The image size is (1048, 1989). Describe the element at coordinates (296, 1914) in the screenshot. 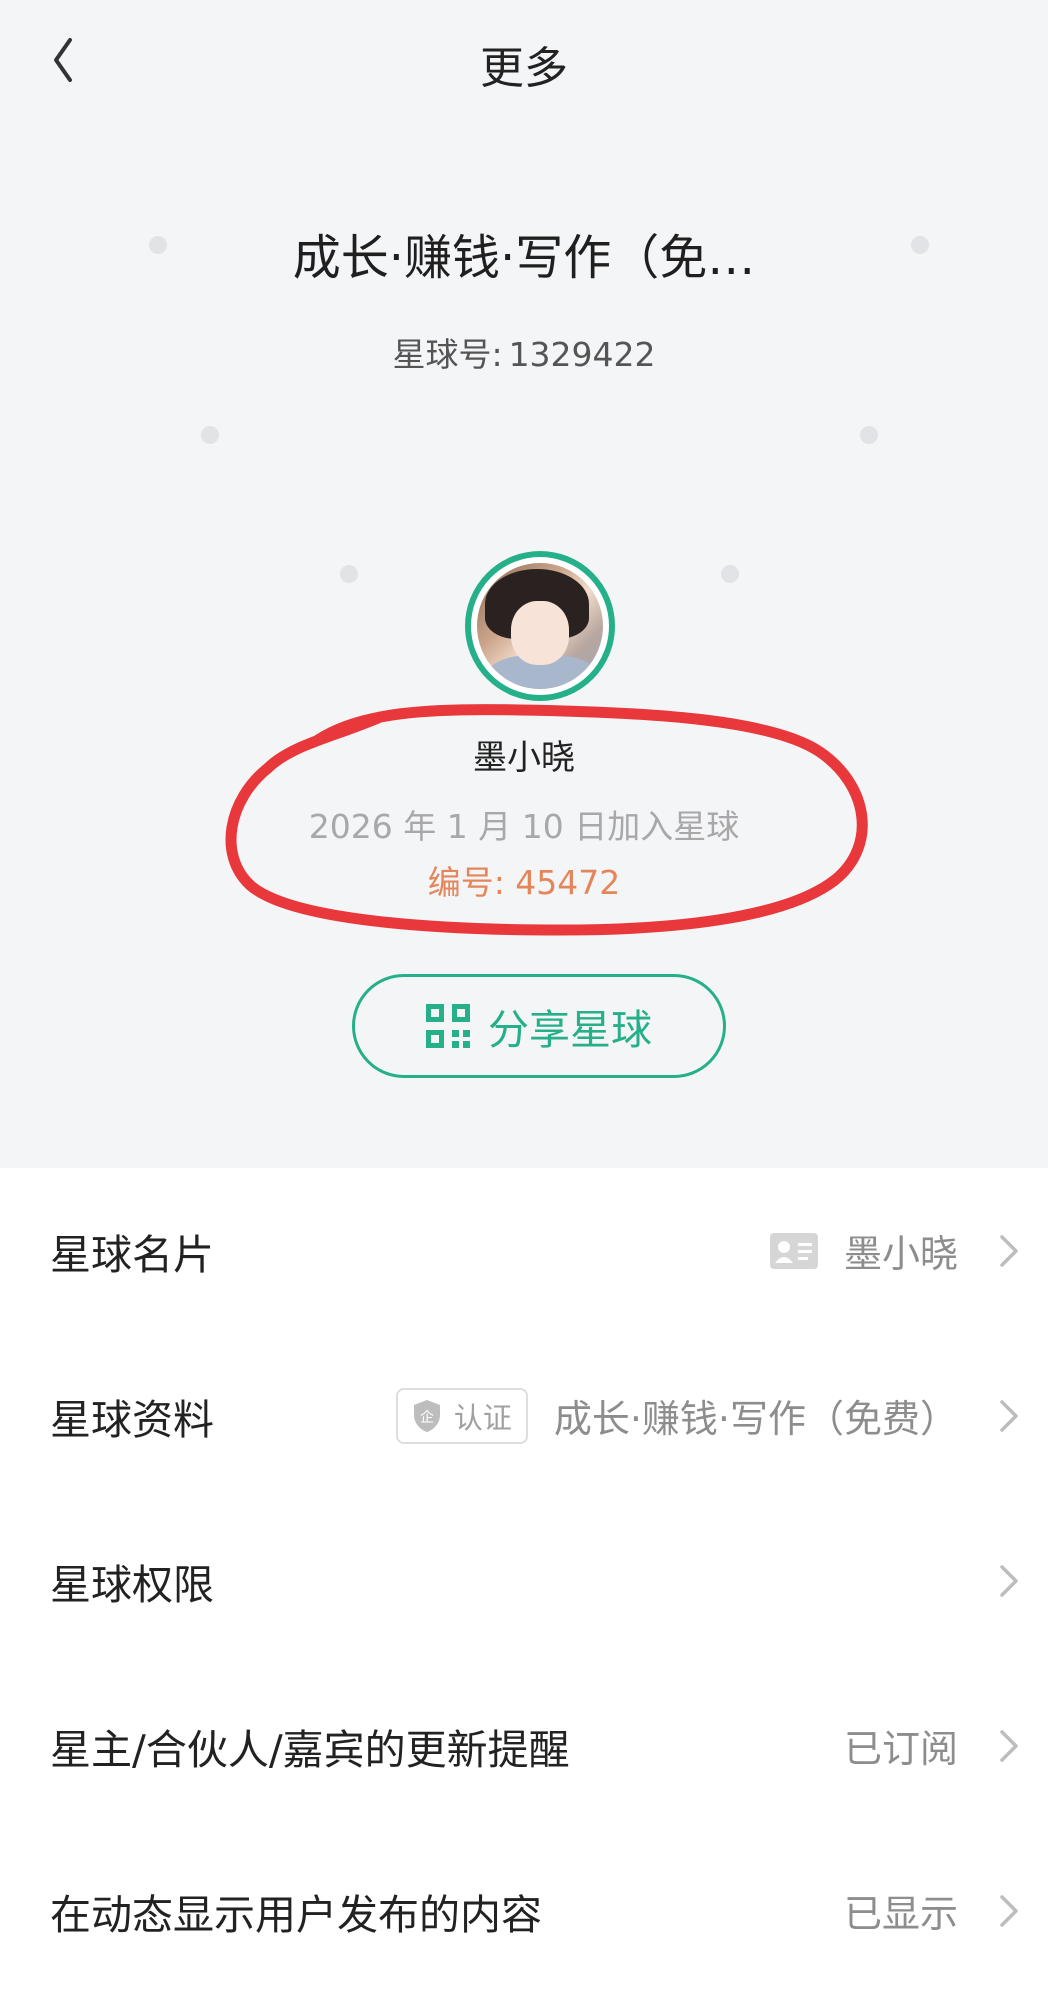

I see `row-label: 在动态显示用户发布的内容` at that location.